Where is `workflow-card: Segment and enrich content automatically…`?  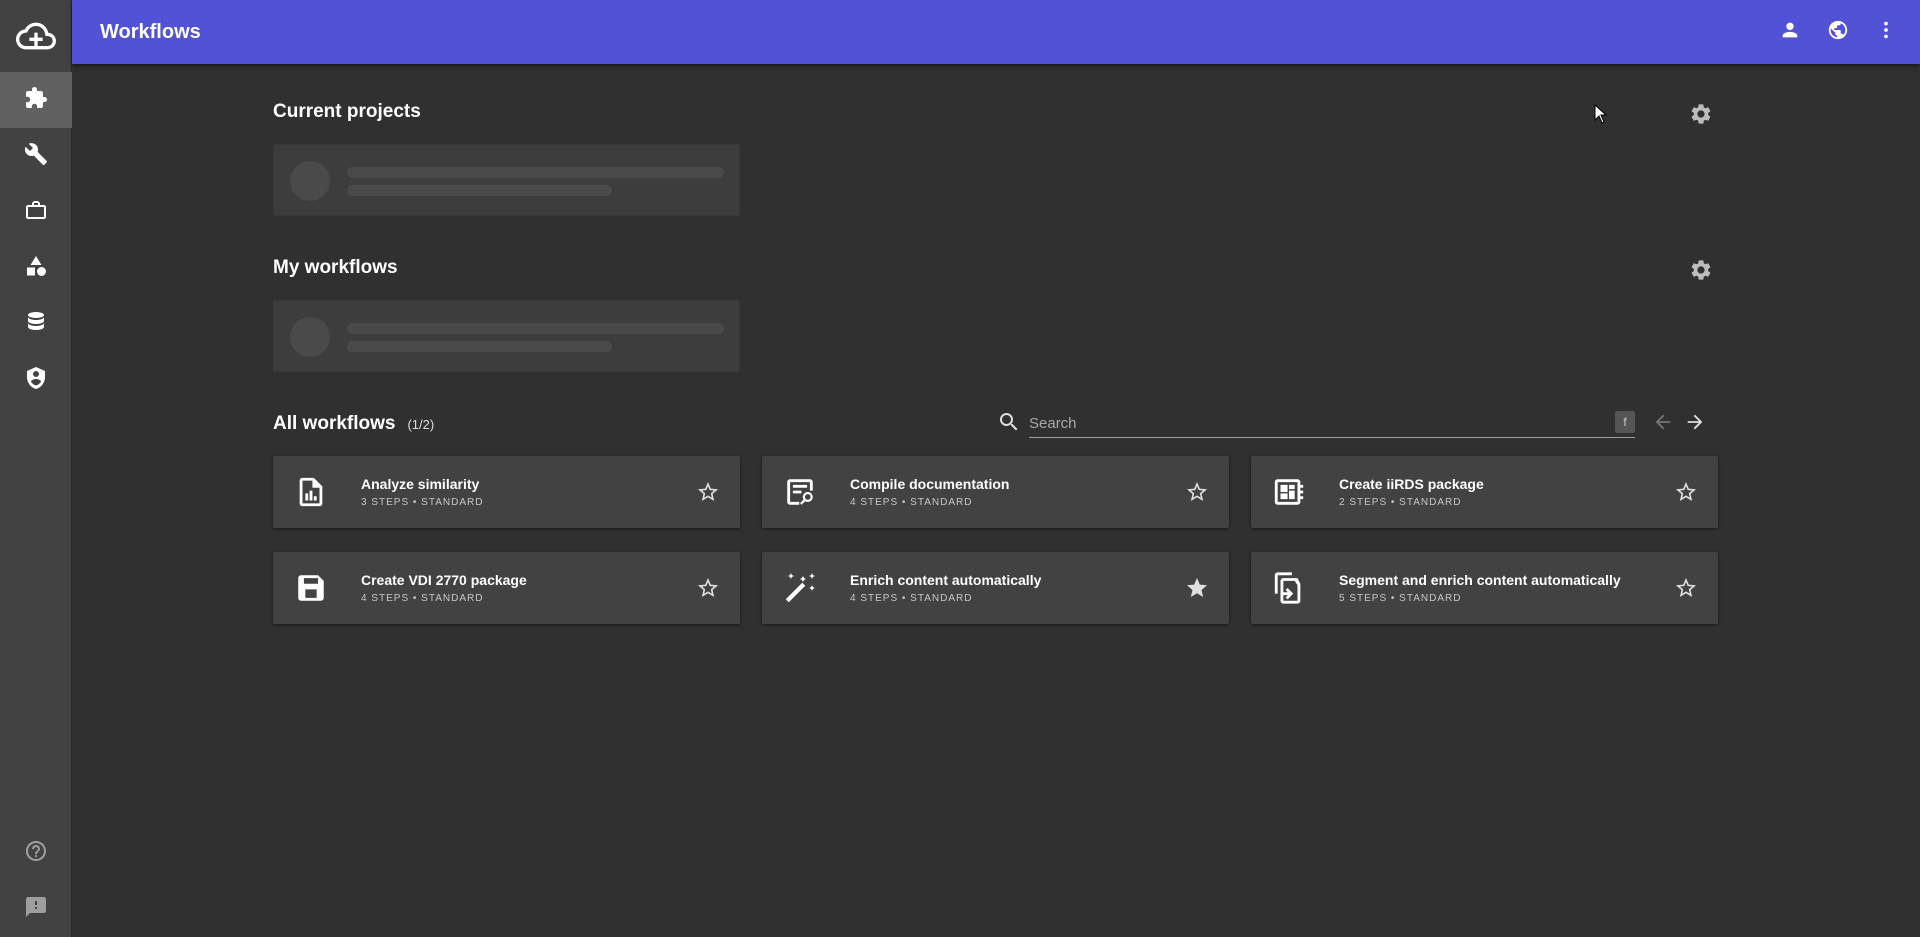 workflow-card: Segment and enrich content automatically… is located at coordinates (1484, 588).